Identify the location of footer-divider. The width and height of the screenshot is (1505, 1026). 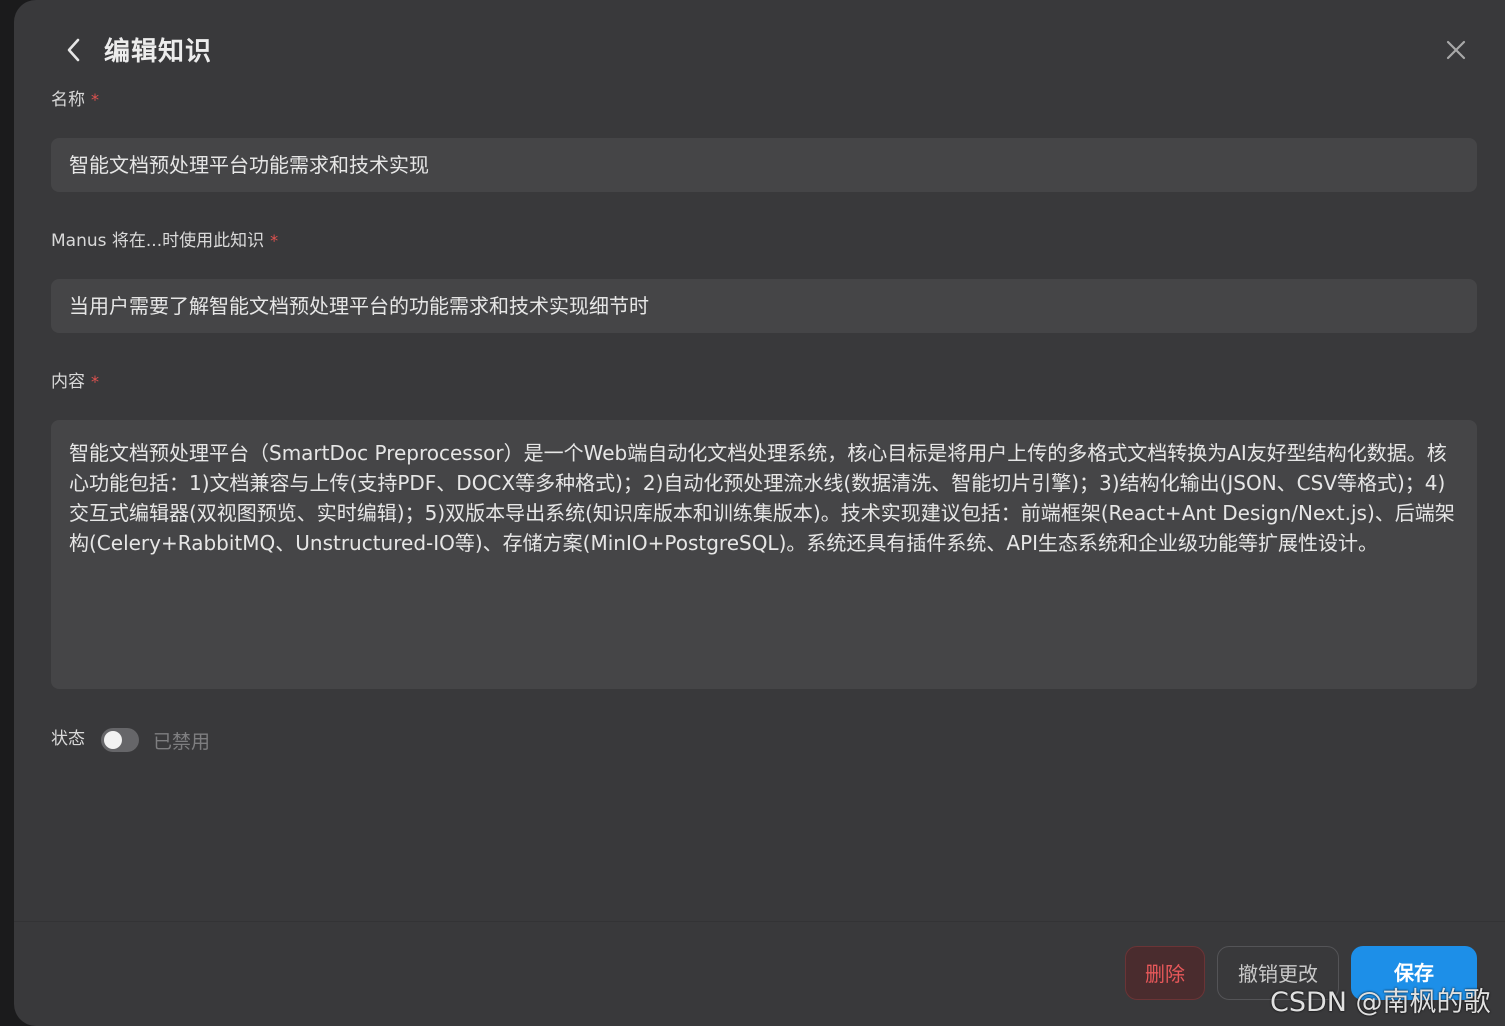
(759, 921).